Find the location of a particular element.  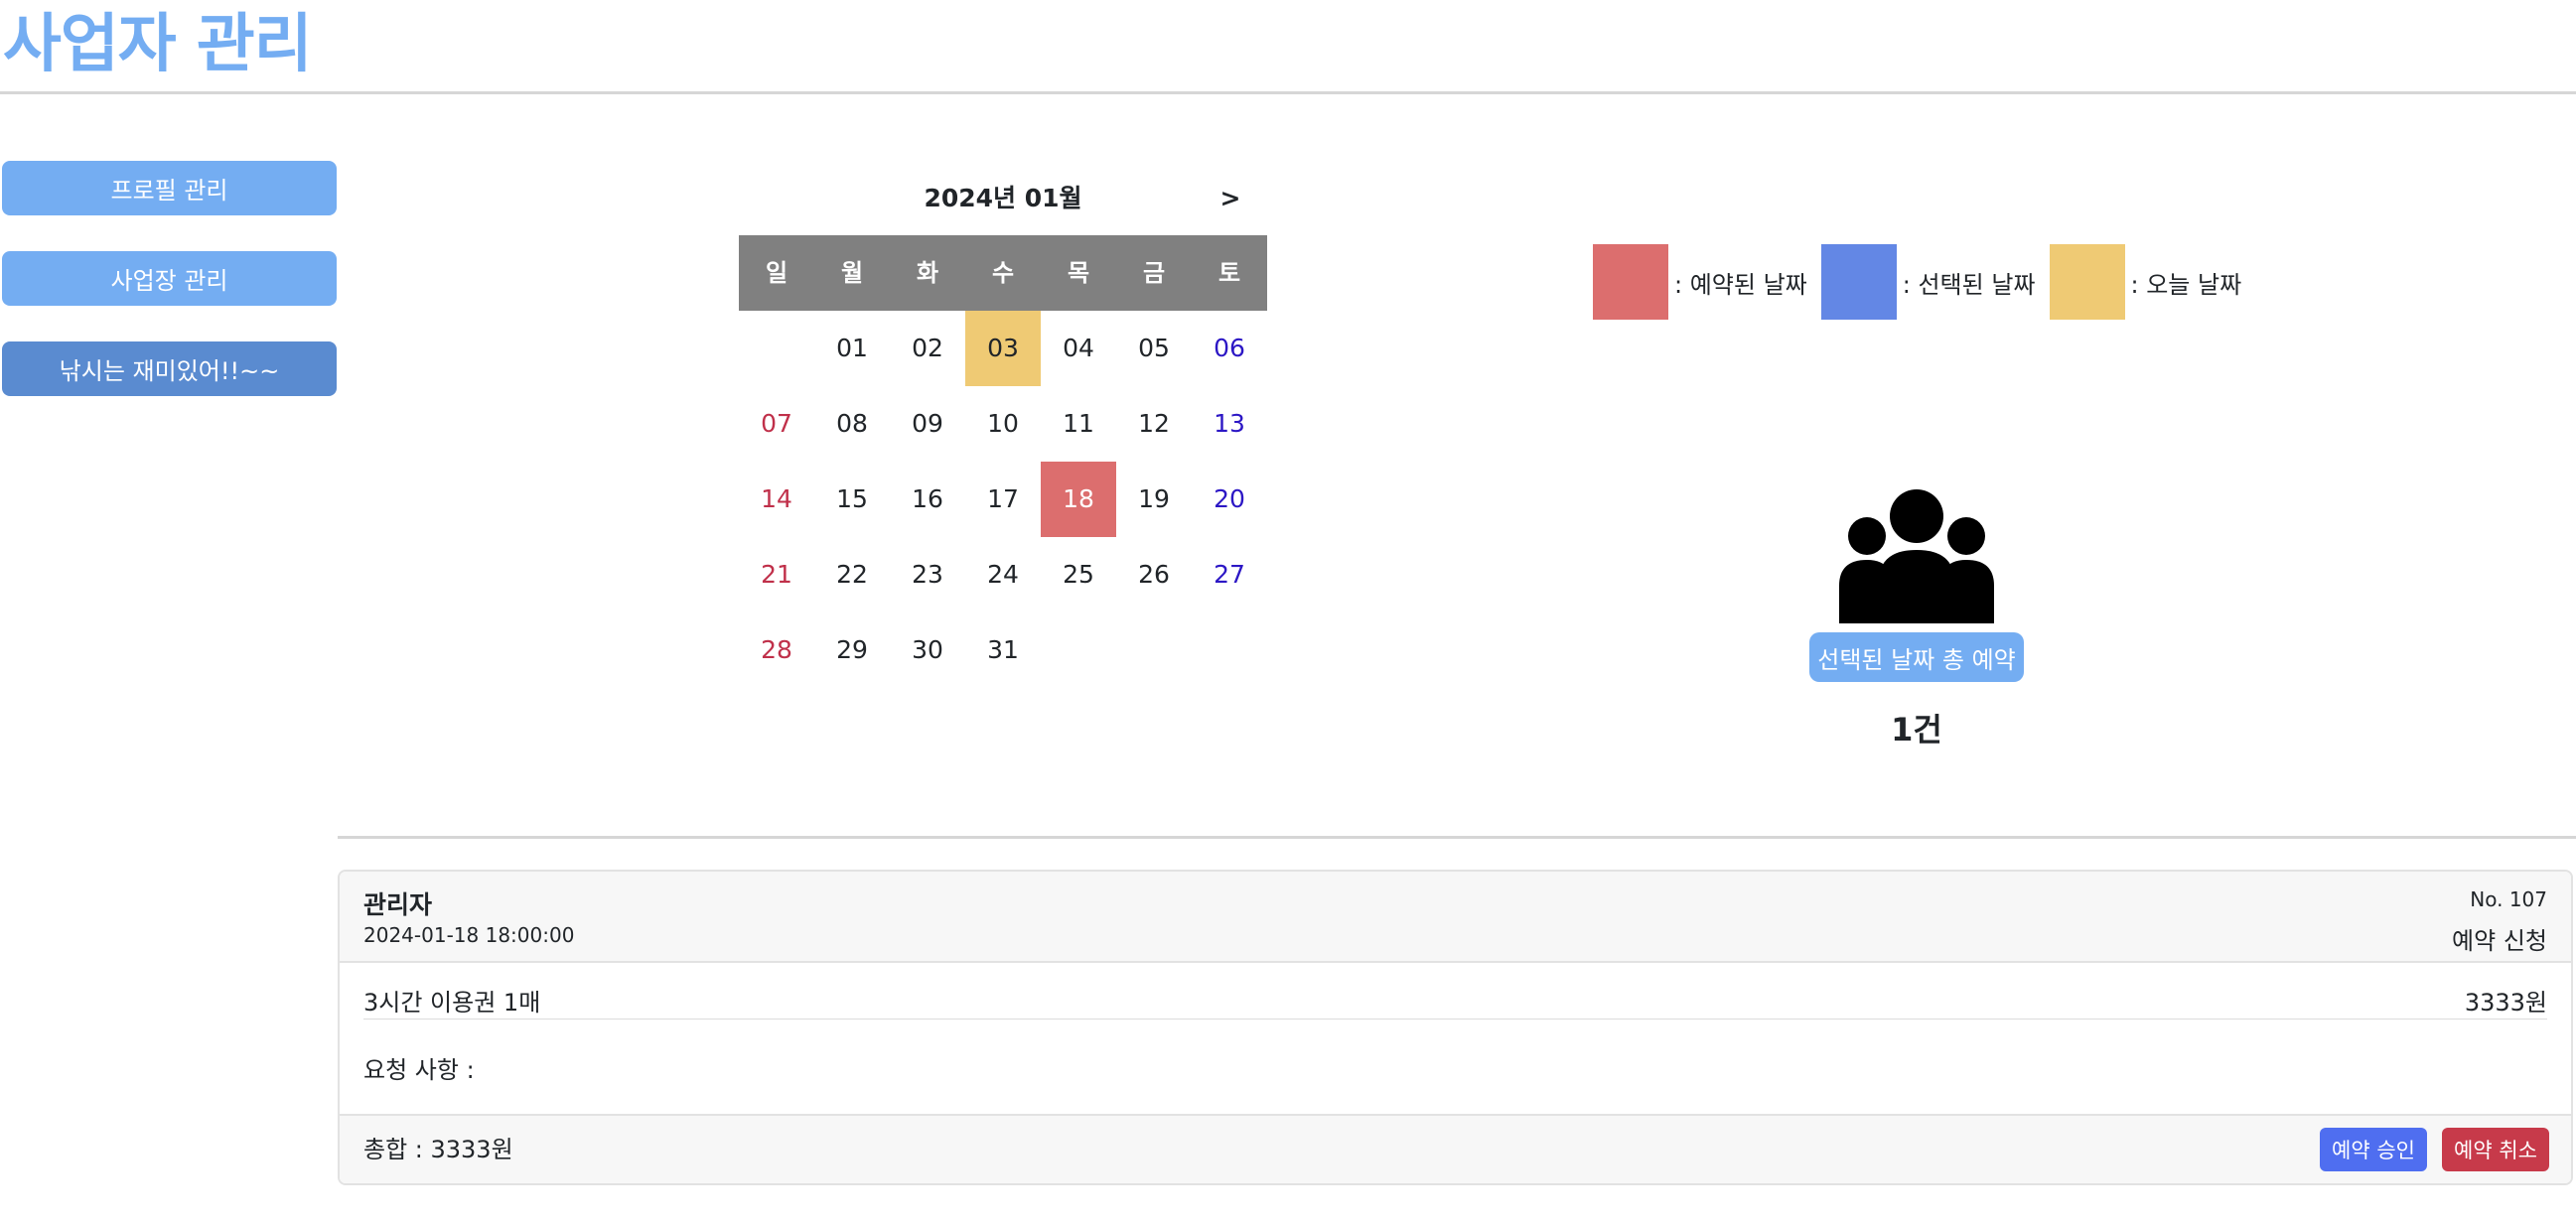

reservation-status: 예약 신청 is located at coordinates (2500, 941).